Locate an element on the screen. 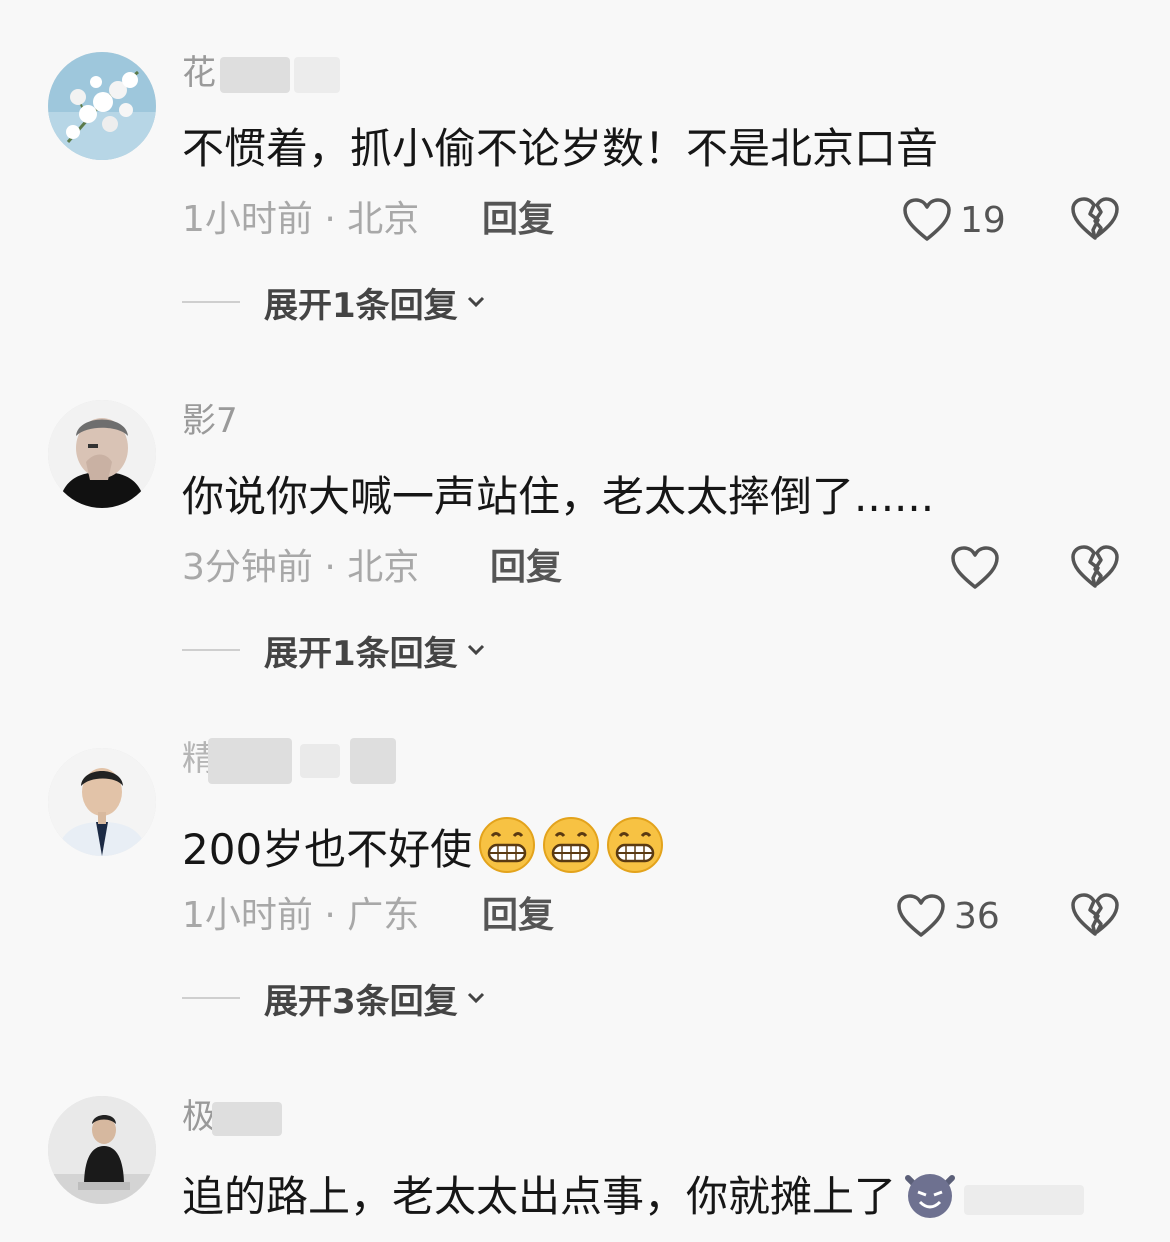 The width and height of the screenshot is (1170, 1242). username: 极 is located at coordinates (232, 1117).